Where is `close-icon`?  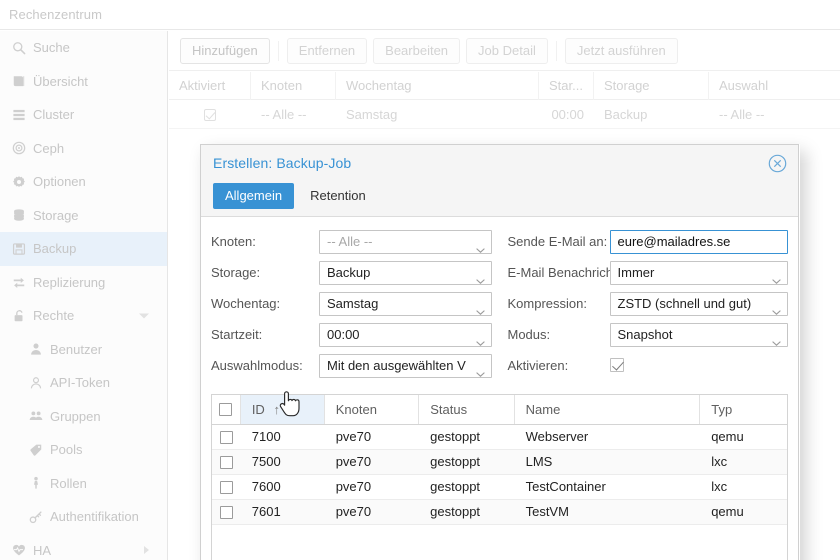 close-icon is located at coordinates (777, 163).